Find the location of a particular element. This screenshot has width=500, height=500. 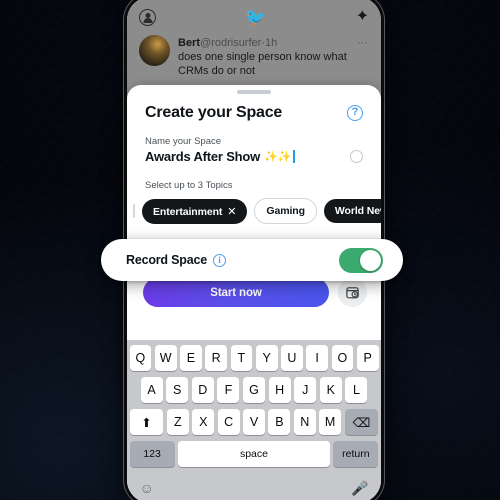

close-icon: ✕ is located at coordinates (231, 212).